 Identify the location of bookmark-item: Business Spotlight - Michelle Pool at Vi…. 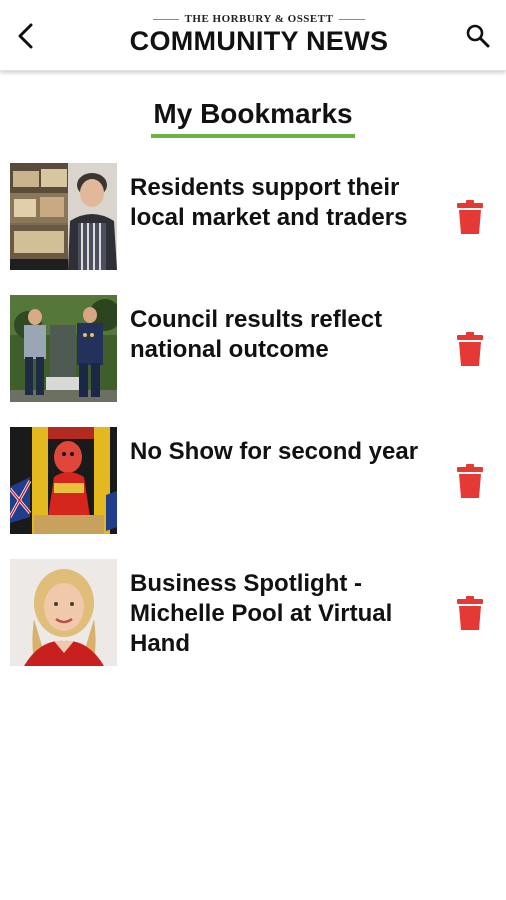
(253, 612).